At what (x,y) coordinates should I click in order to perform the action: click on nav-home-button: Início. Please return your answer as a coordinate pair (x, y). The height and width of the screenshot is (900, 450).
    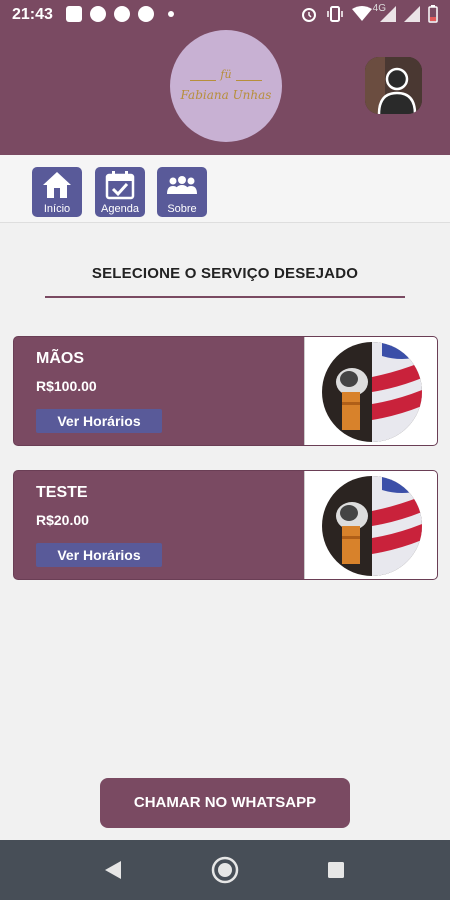
    Looking at the image, I should click on (57, 192).